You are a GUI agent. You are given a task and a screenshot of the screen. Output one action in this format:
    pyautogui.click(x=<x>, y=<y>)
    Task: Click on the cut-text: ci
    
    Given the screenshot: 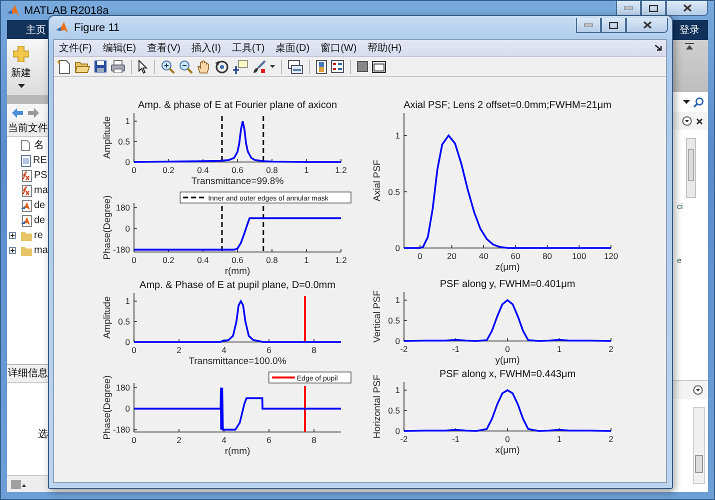 What is the action you would take?
    pyautogui.click(x=680, y=206)
    